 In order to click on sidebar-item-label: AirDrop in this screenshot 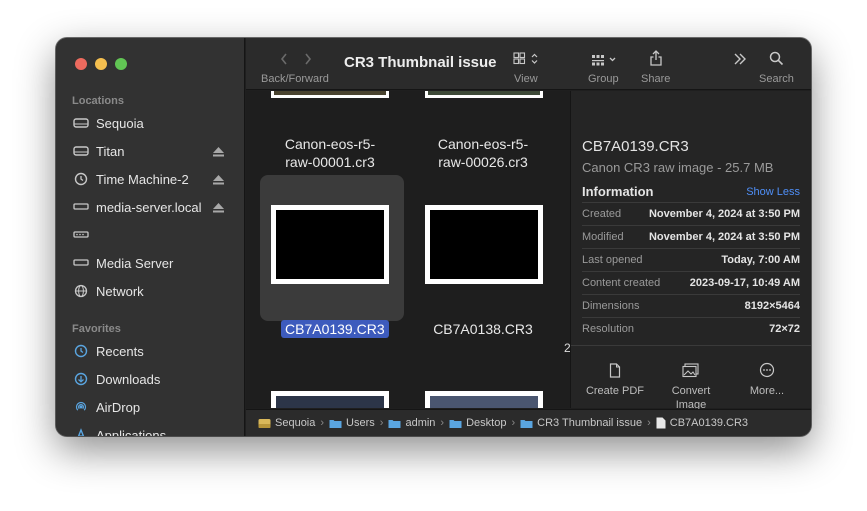, I will do `click(118, 407)`.